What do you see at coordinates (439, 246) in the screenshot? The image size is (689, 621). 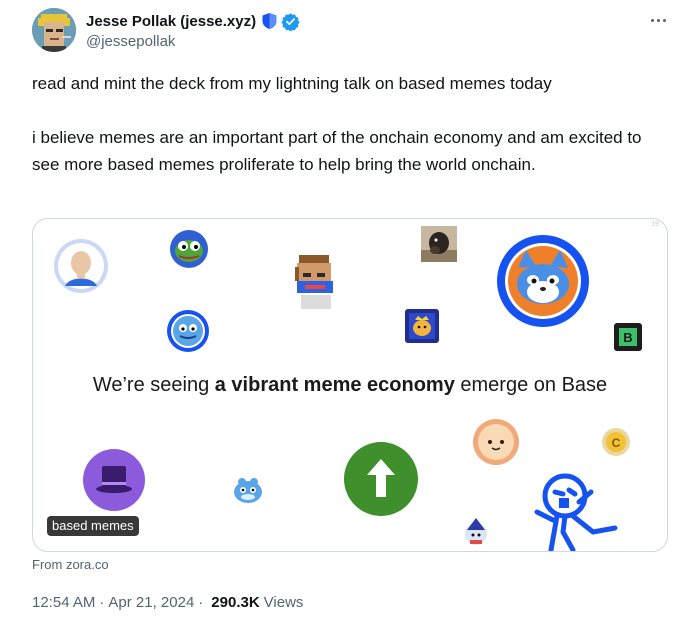 I see `dog-photo-icon` at bounding box center [439, 246].